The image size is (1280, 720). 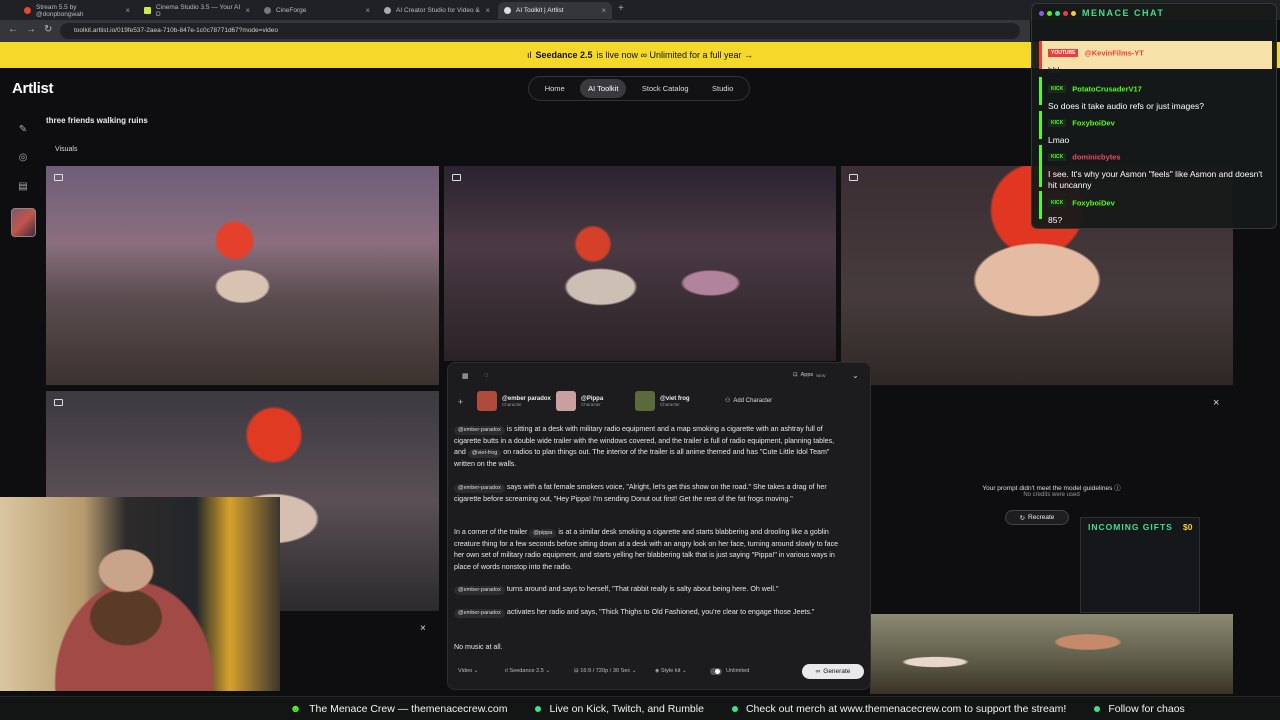 What do you see at coordinates (399, 708) in the screenshot?
I see `ticker-item: ☻ The Menace Crew — themenacecrew.com` at bounding box center [399, 708].